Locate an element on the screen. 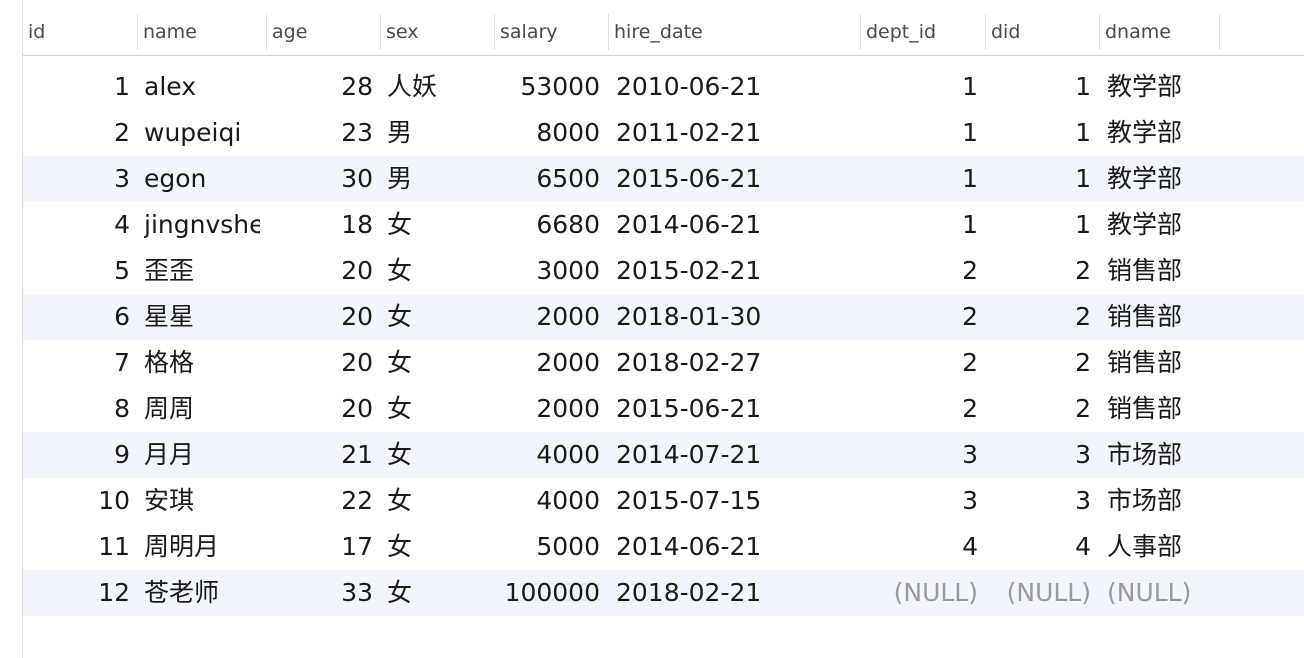 The image size is (1304, 658). cell-hire-date: 2018-01-30 is located at coordinates (736, 317).